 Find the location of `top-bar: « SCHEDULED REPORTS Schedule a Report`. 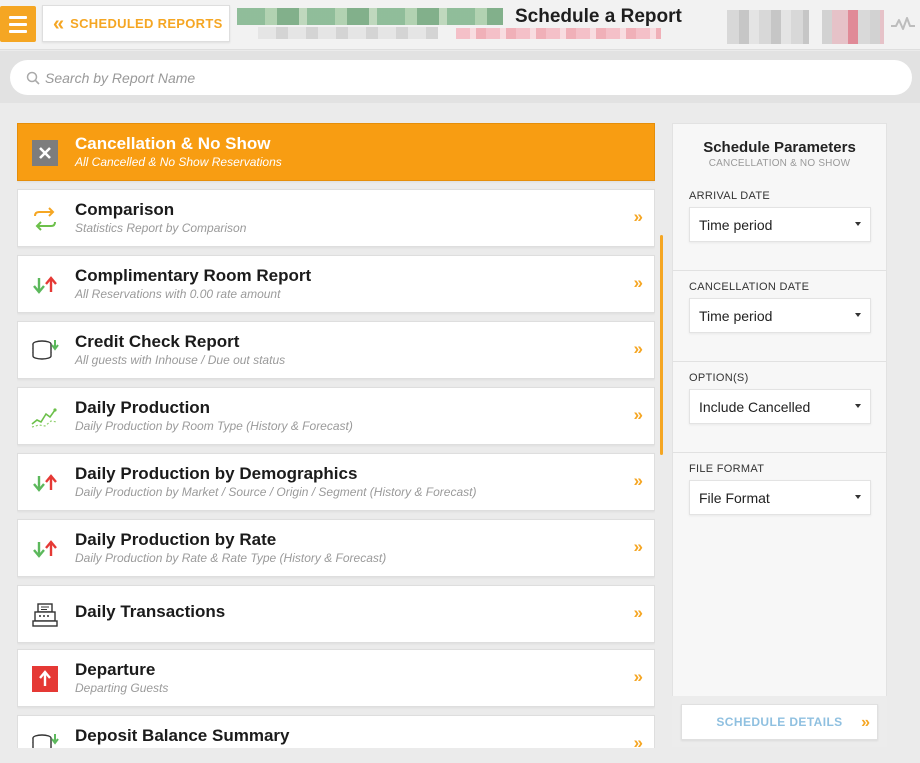

top-bar: « SCHEDULED REPORTS Schedule a Report is located at coordinates (460, 25).